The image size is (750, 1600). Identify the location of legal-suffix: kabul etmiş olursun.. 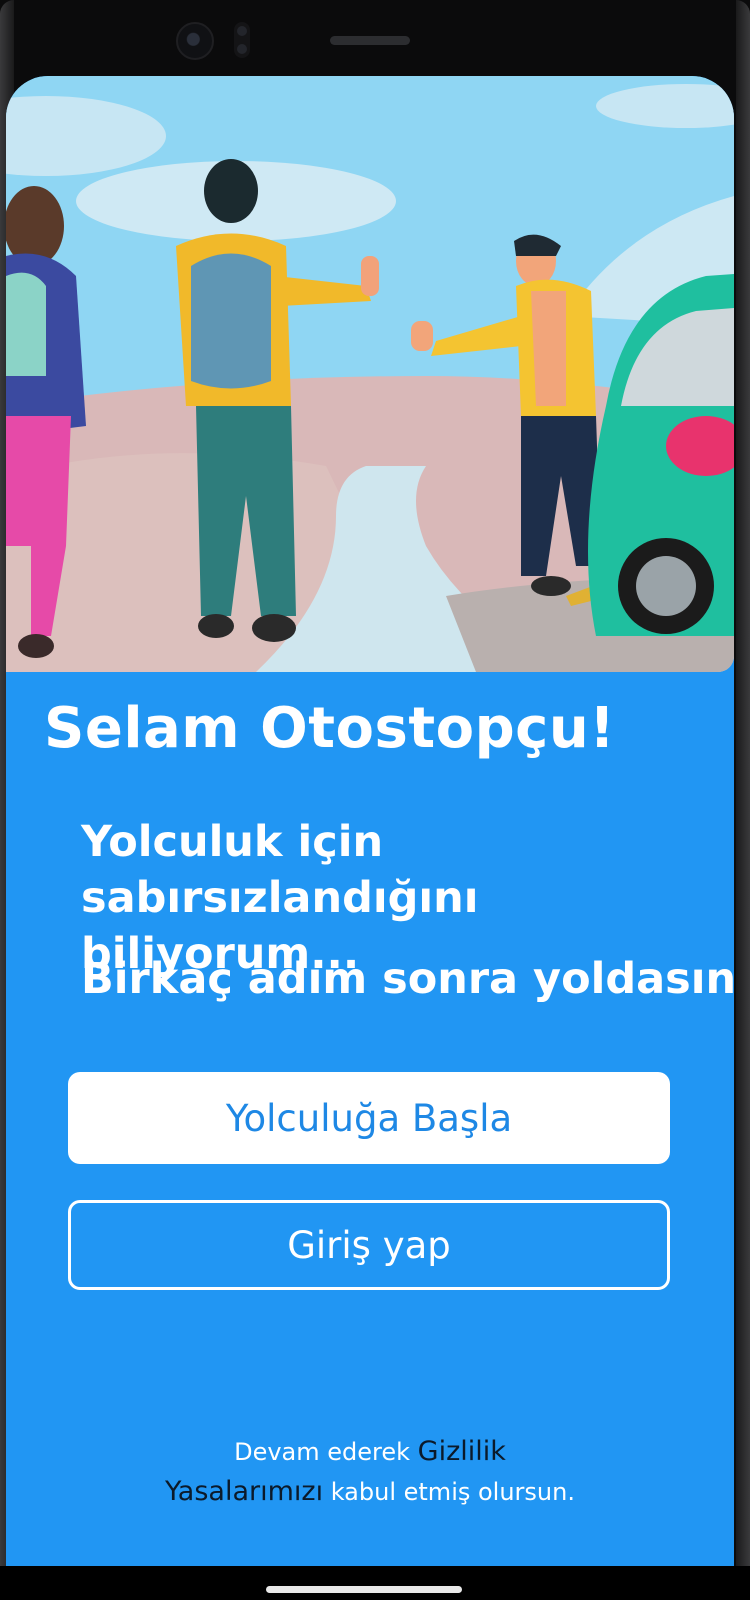
(449, 1492).